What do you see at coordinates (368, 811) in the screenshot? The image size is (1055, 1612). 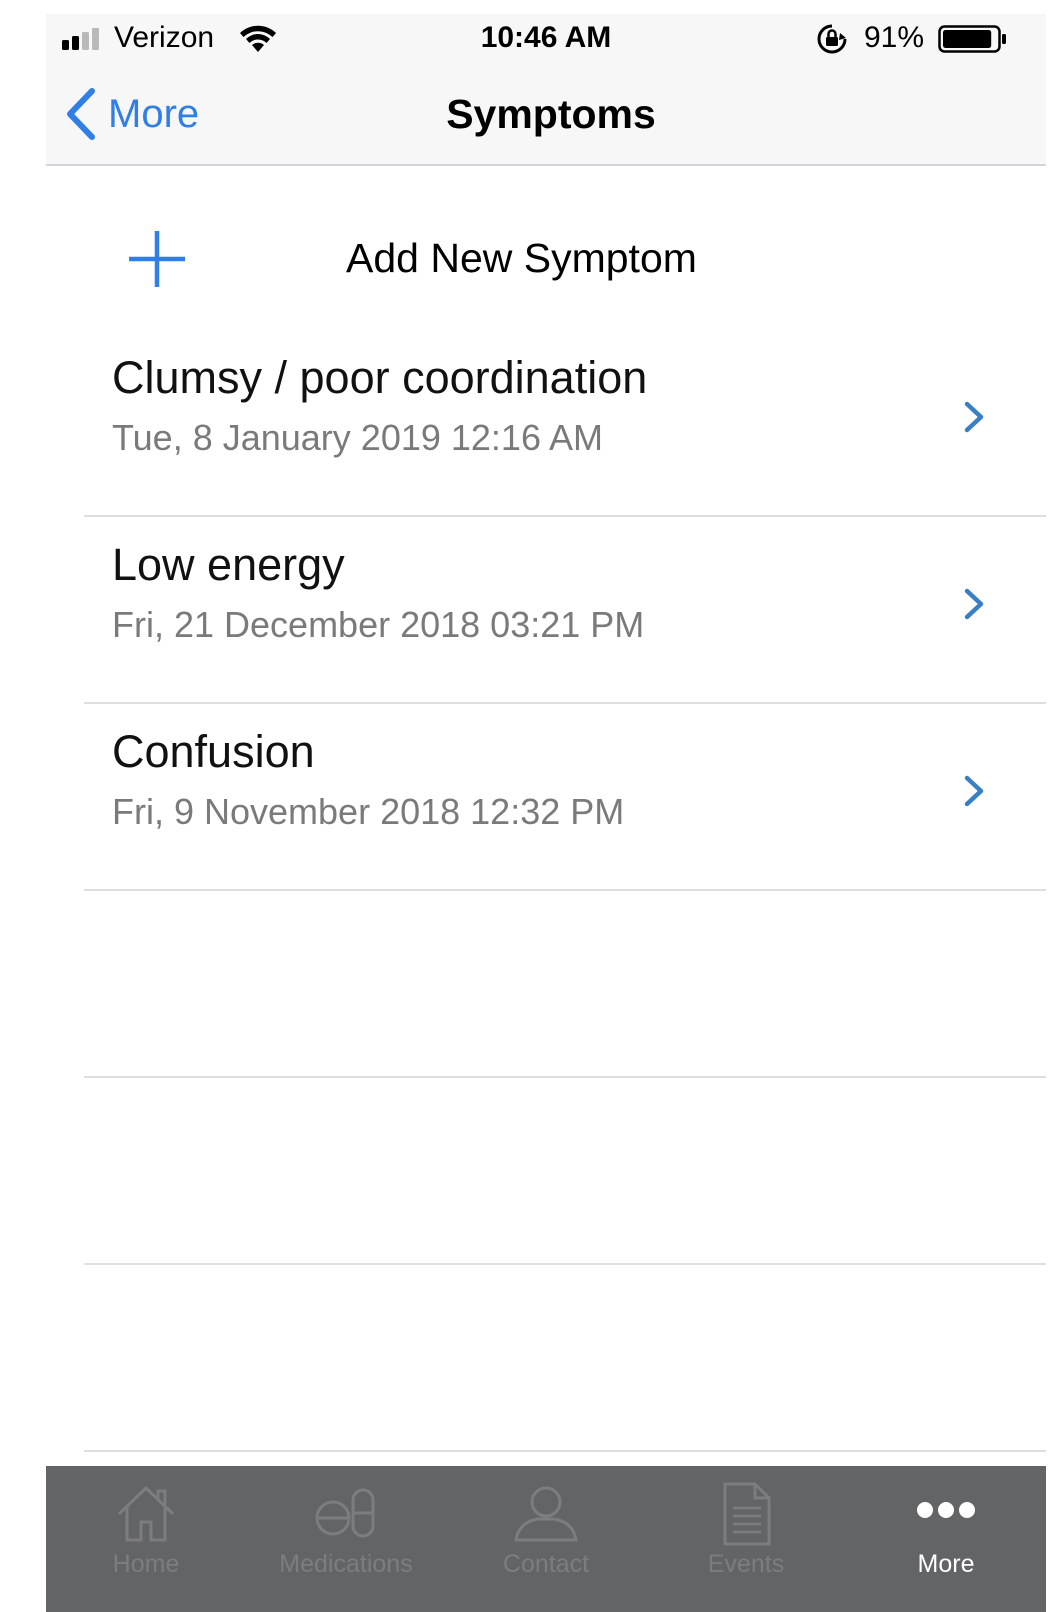 I see `symptom-date: Fri, 9 November 2018 12:32 PM` at bounding box center [368, 811].